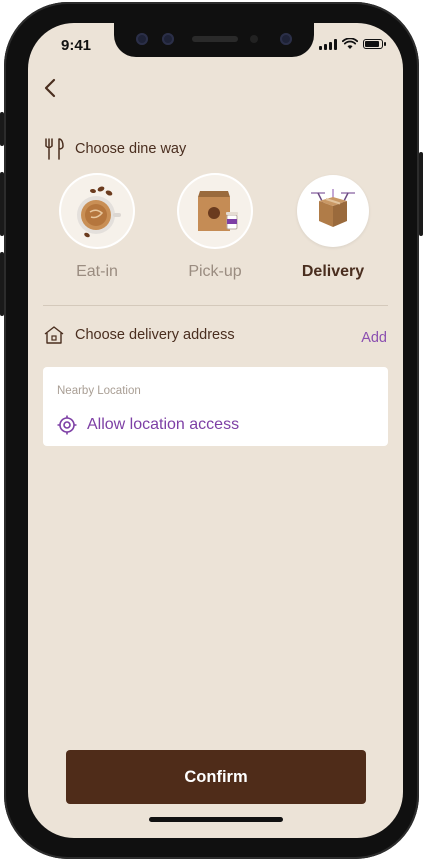  I want to click on notch, so click(214, 40).